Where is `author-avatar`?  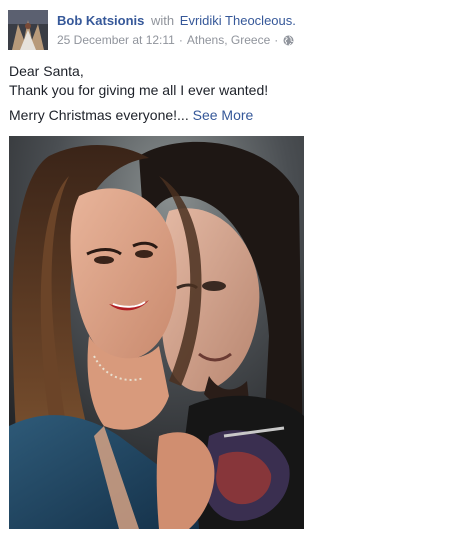 author-avatar is located at coordinates (28, 30).